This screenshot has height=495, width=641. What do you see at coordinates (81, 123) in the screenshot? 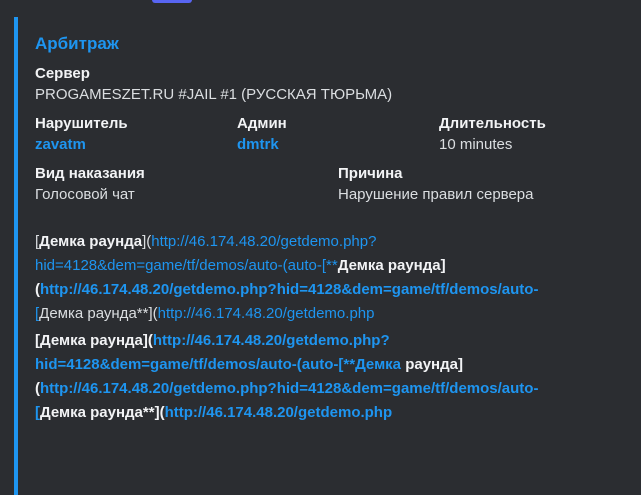
I see `field-violator-label: Нарушитель` at bounding box center [81, 123].